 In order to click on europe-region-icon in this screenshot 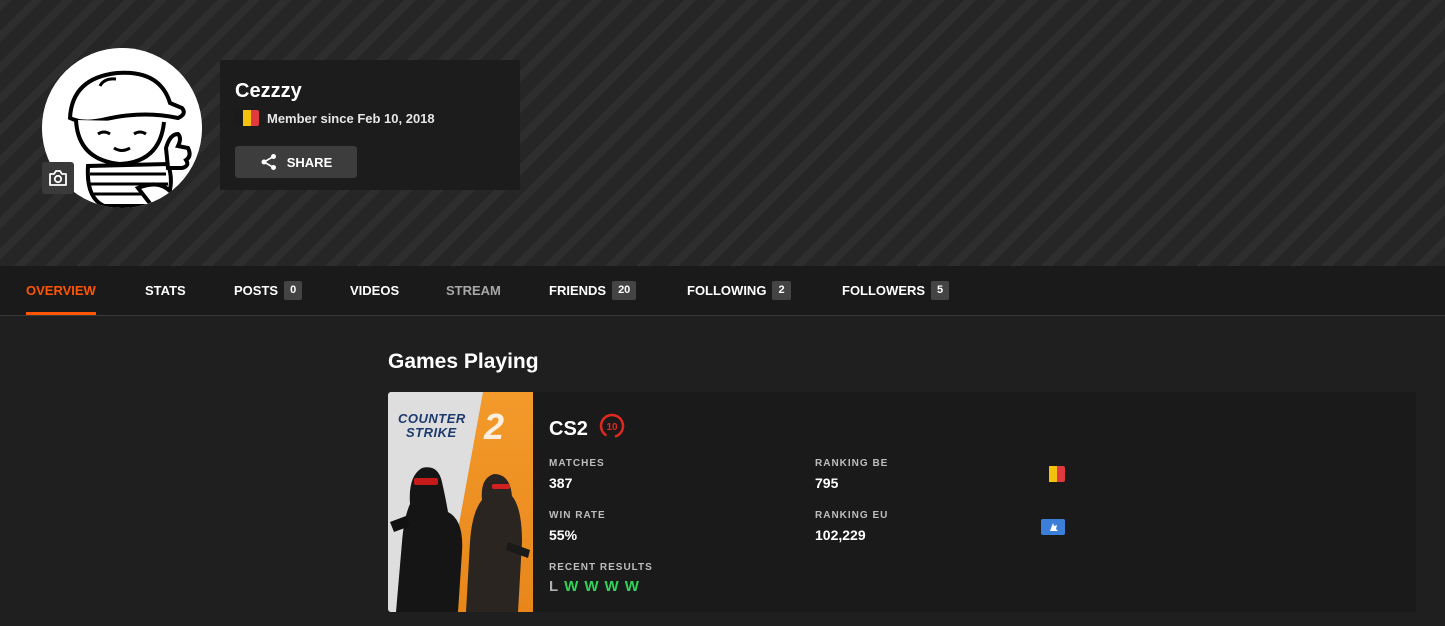, I will do `click(1053, 527)`.